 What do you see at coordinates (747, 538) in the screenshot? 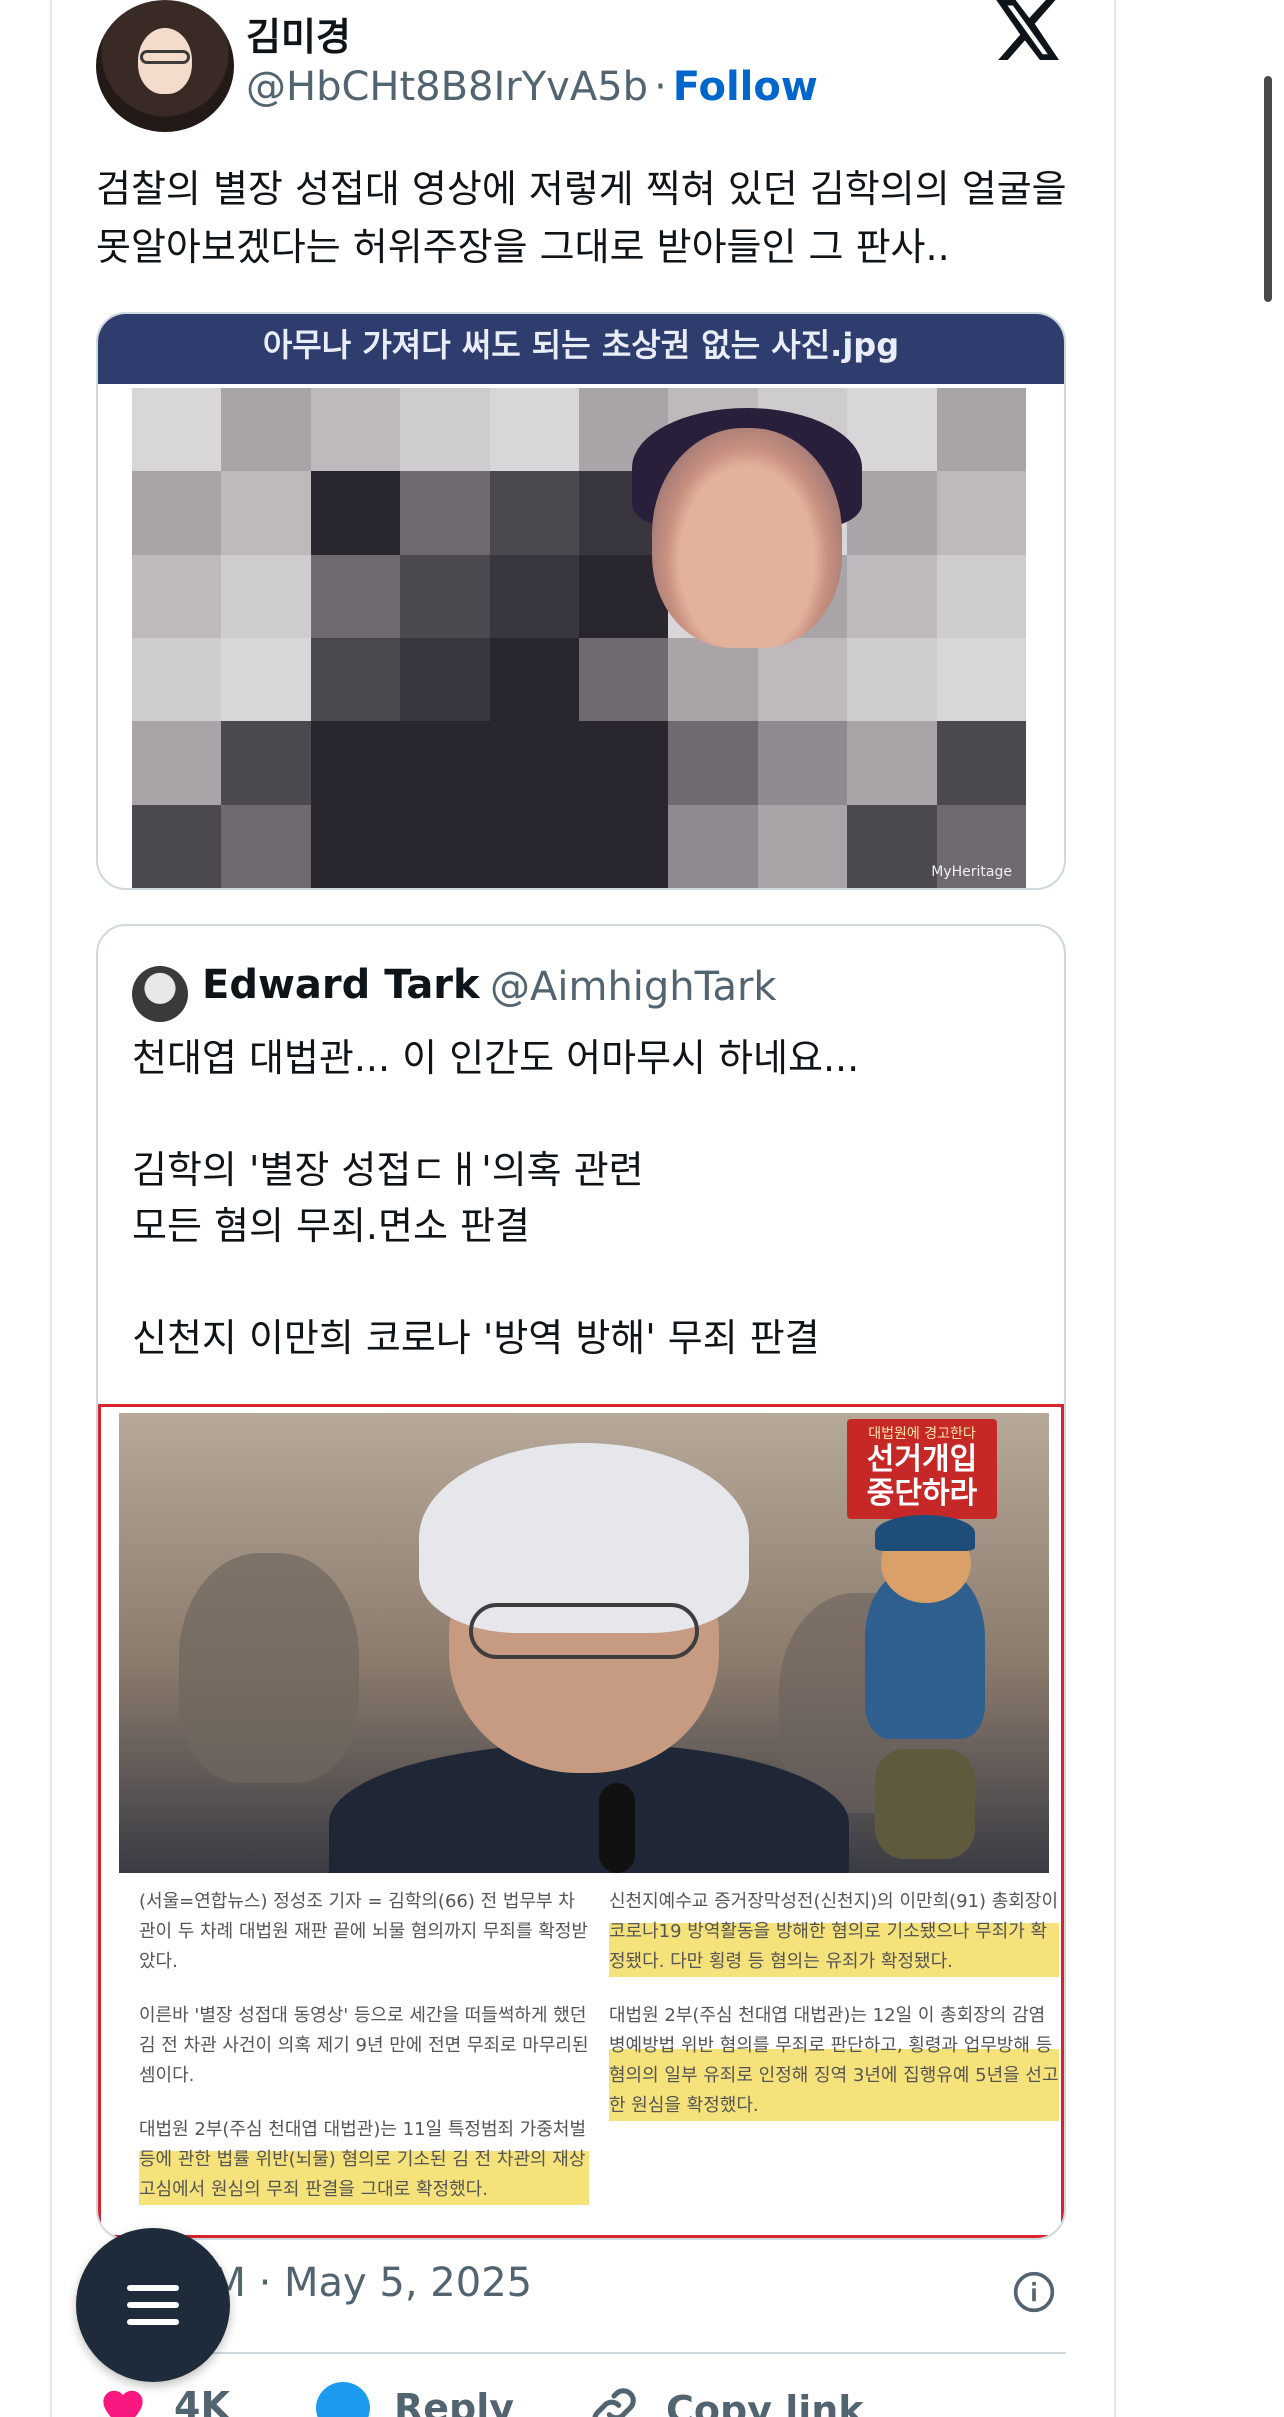
I see `photo-face` at bounding box center [747, 538].